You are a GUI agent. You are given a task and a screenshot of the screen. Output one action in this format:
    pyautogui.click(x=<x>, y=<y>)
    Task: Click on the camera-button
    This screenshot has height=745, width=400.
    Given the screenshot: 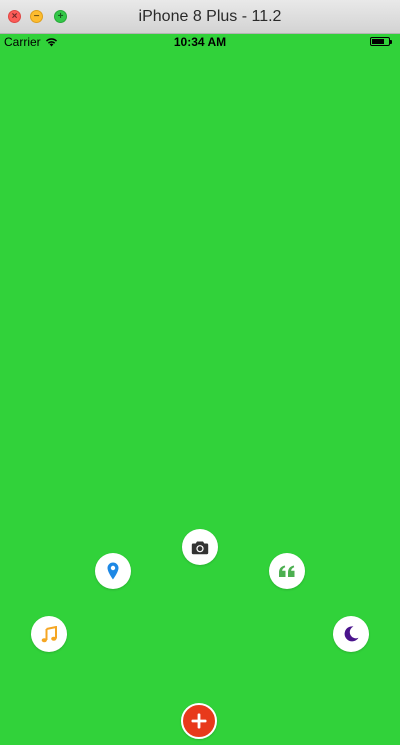 What is the action you would take?
    pyautogui.click(x=200, y=547)
    